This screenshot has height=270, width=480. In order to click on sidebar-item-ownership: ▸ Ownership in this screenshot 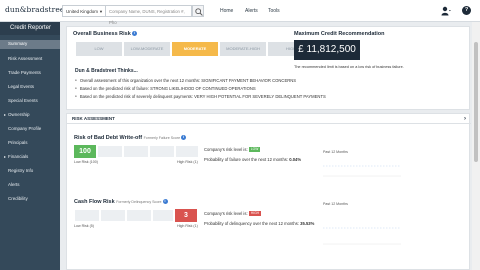, I will do `click(30, 115)`.